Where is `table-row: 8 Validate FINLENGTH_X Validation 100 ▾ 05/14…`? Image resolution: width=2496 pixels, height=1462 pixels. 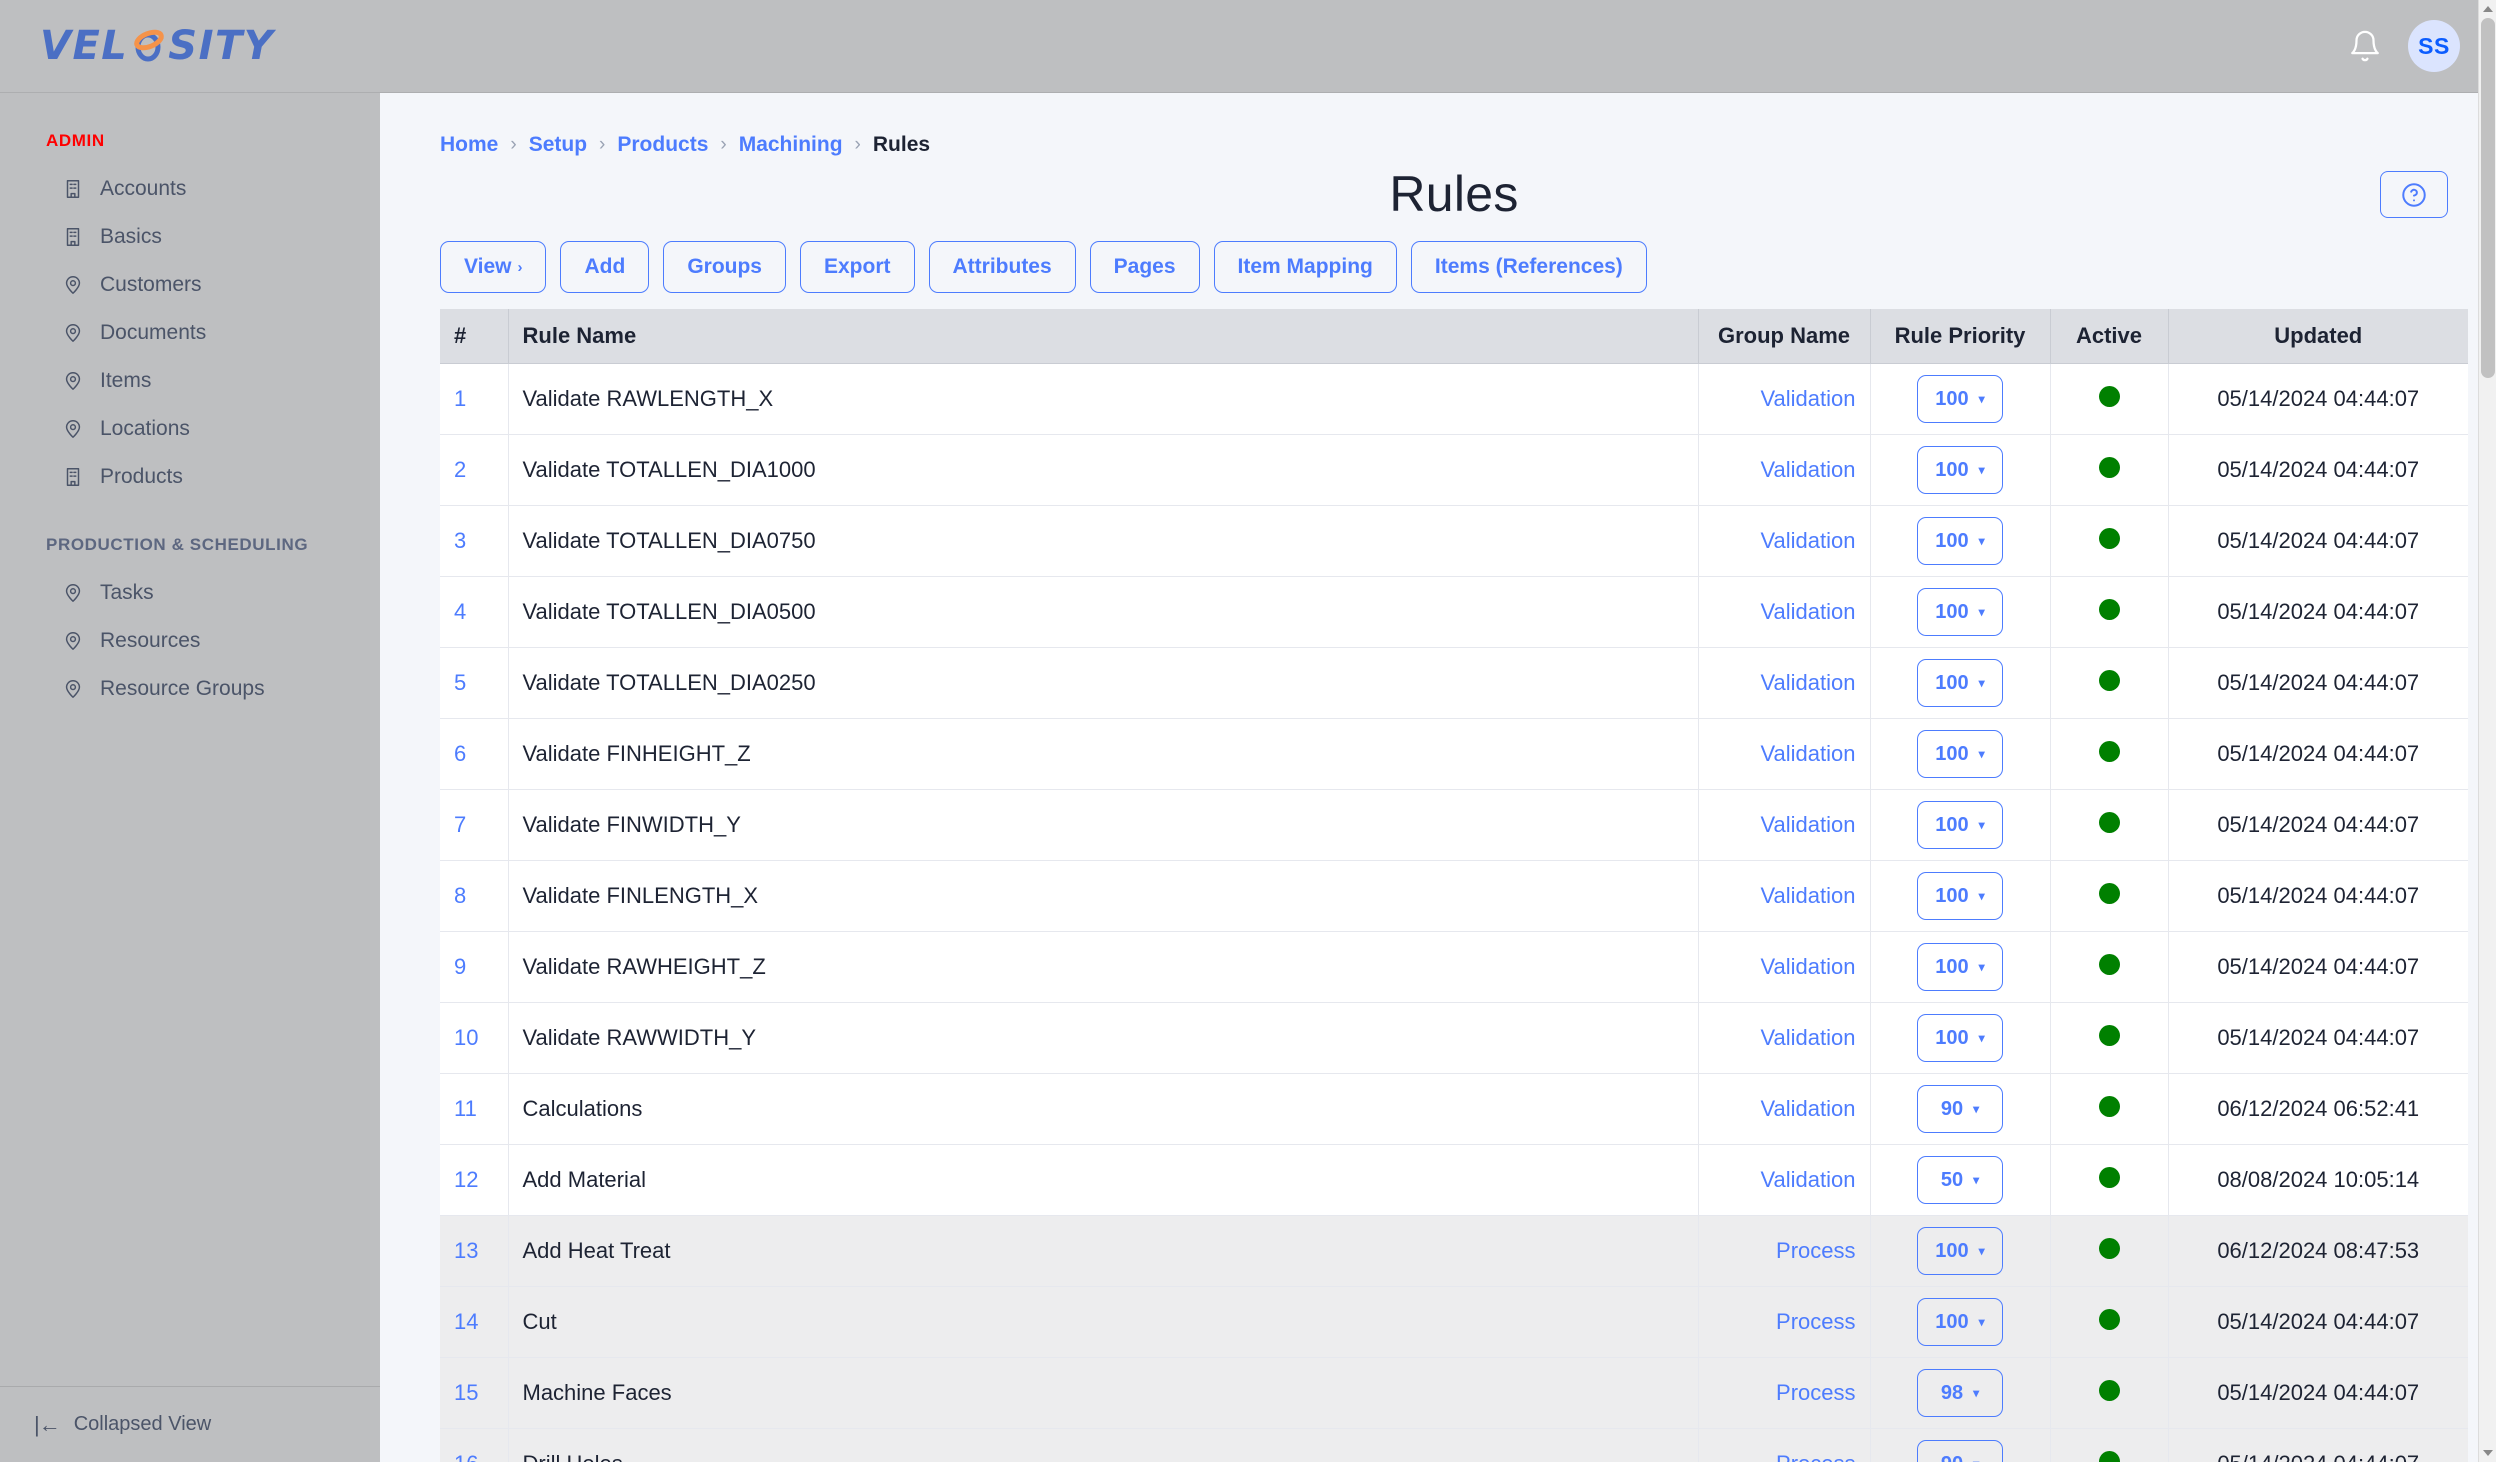
table-row: 8 Validate FINLENGTH_X Validation 100 ▾ 05/14… is located at coordinates (1454, 896).